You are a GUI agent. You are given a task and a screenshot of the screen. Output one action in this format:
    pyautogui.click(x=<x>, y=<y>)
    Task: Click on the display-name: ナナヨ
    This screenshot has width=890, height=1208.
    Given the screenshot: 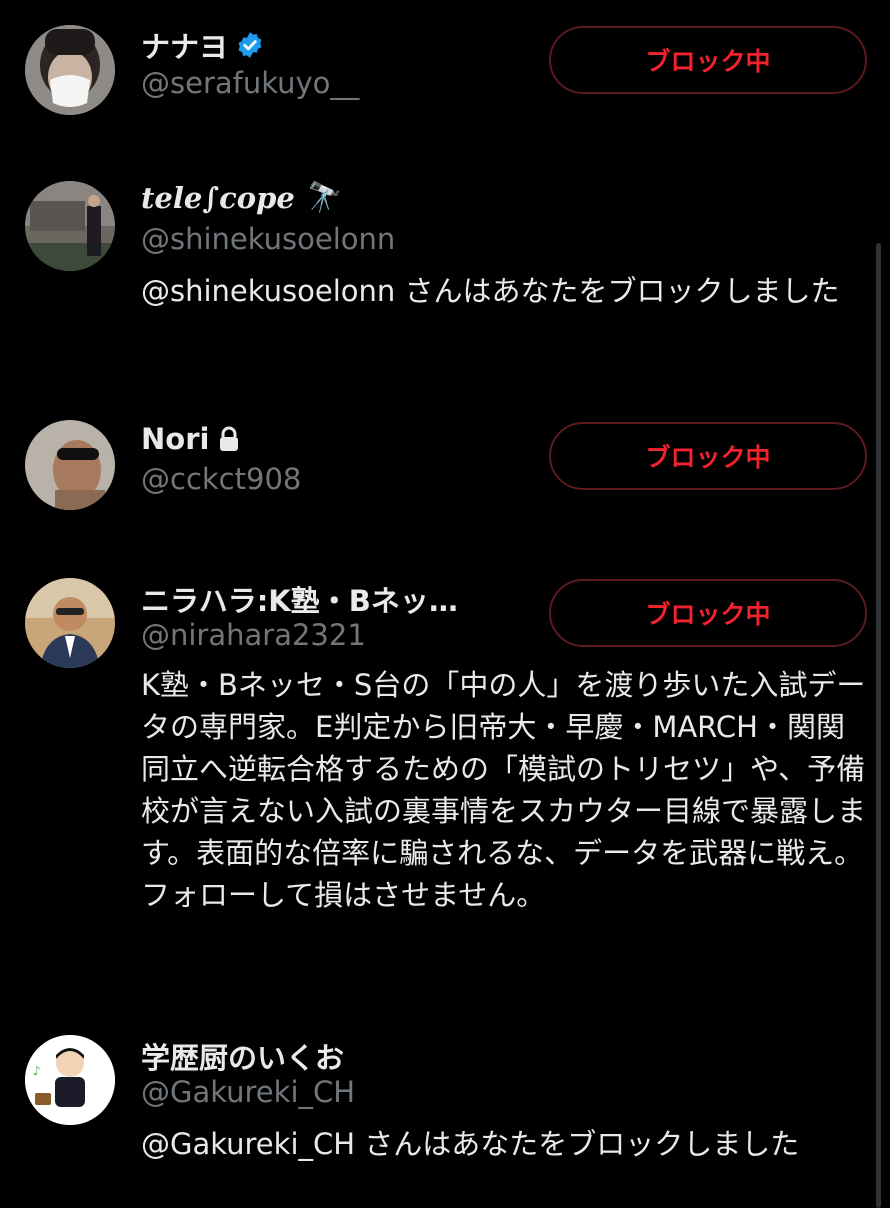 What is the action you would take?
    pyautogui.click(x=202, y=45)
    